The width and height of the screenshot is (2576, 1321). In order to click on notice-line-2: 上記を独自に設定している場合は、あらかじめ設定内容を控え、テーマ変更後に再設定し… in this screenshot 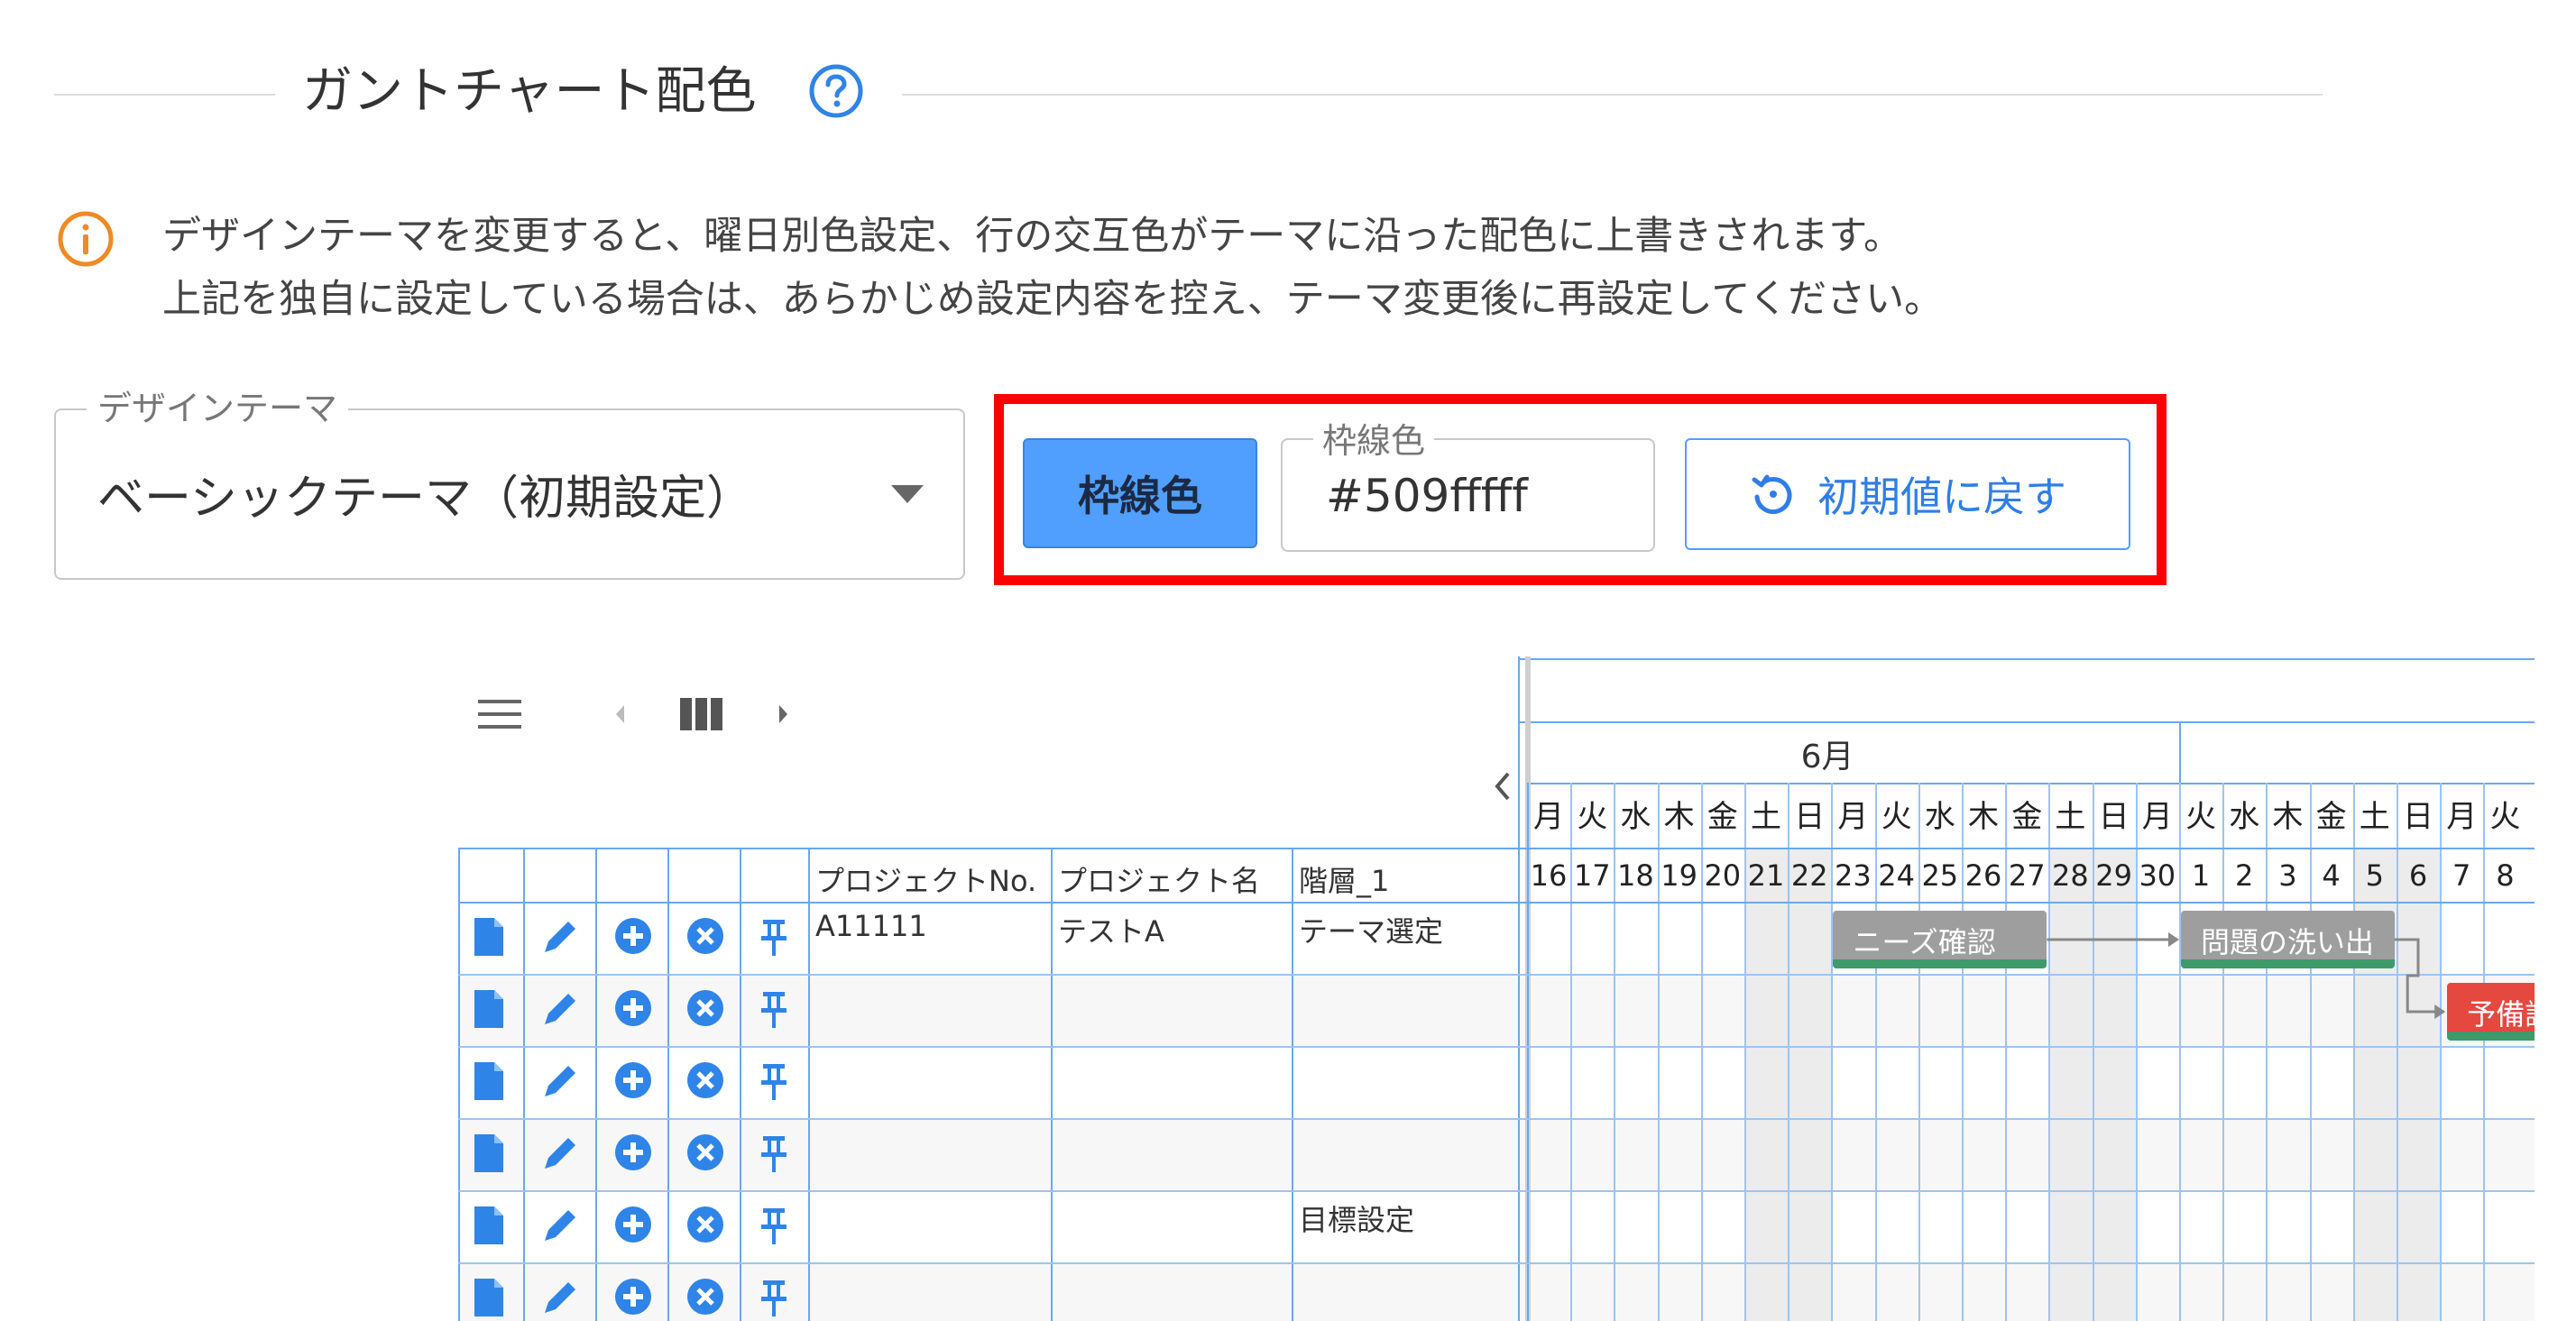, I will do `click(1053, 299)`.